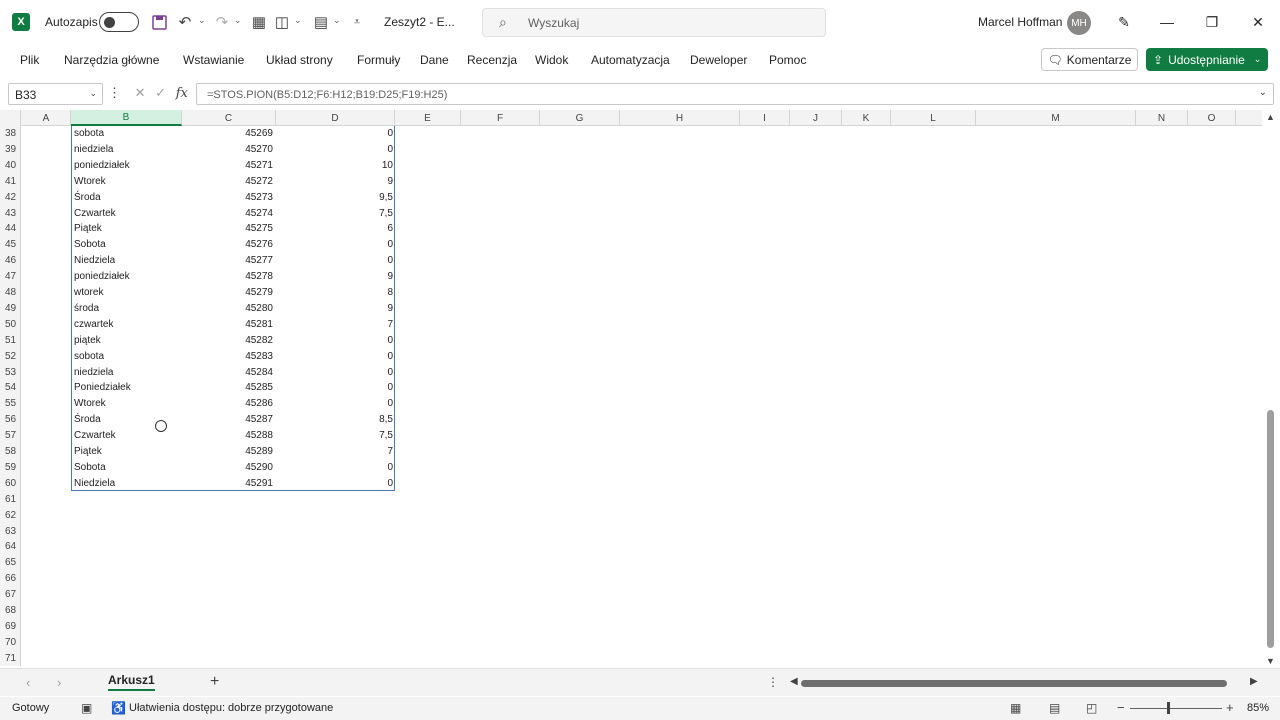 The width and height of the screenshot is (1280, 720). What do you see at coordinates (118, 708) in the screenshot?
I see `accessibility-icon: ♿` at bounding box center [118, 708].